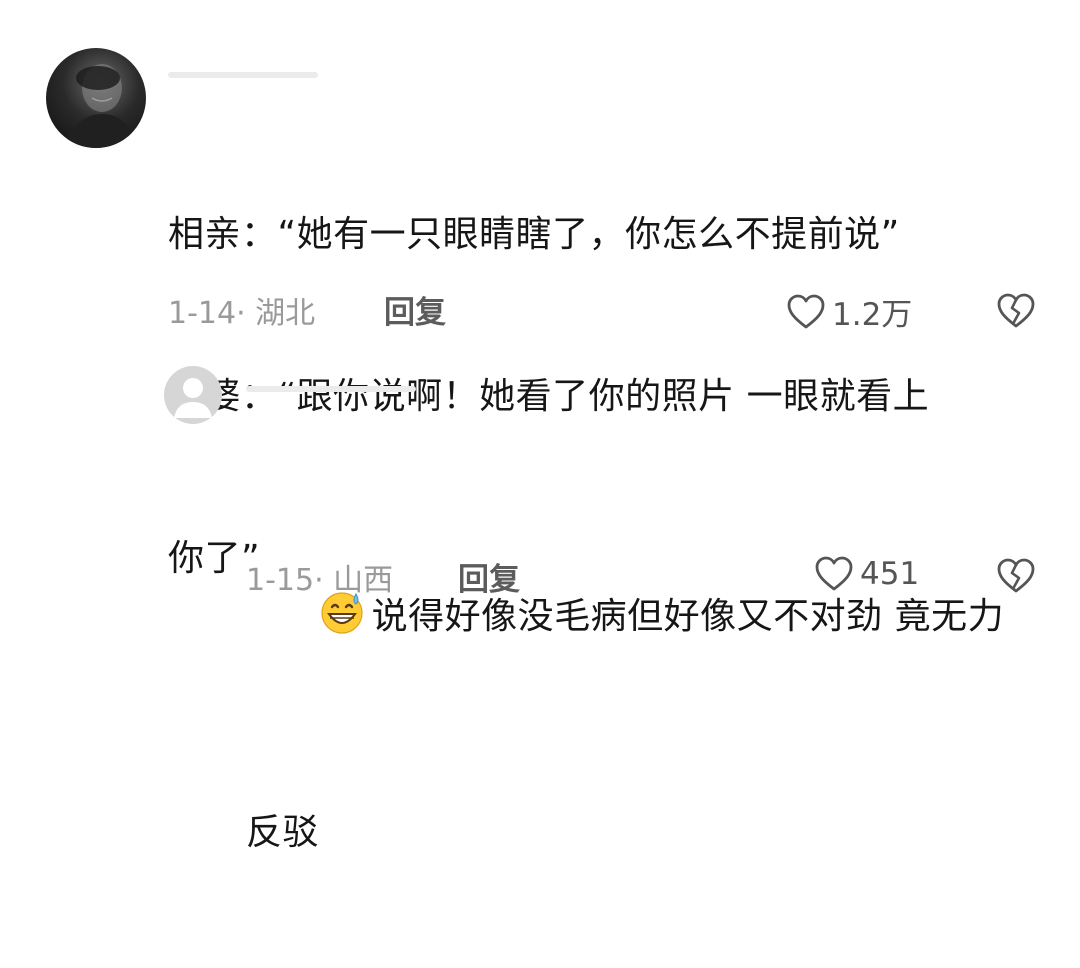 This screenshot has width=1080, height=968. I want to click on comment-date: 1-14, so click(202, 313).